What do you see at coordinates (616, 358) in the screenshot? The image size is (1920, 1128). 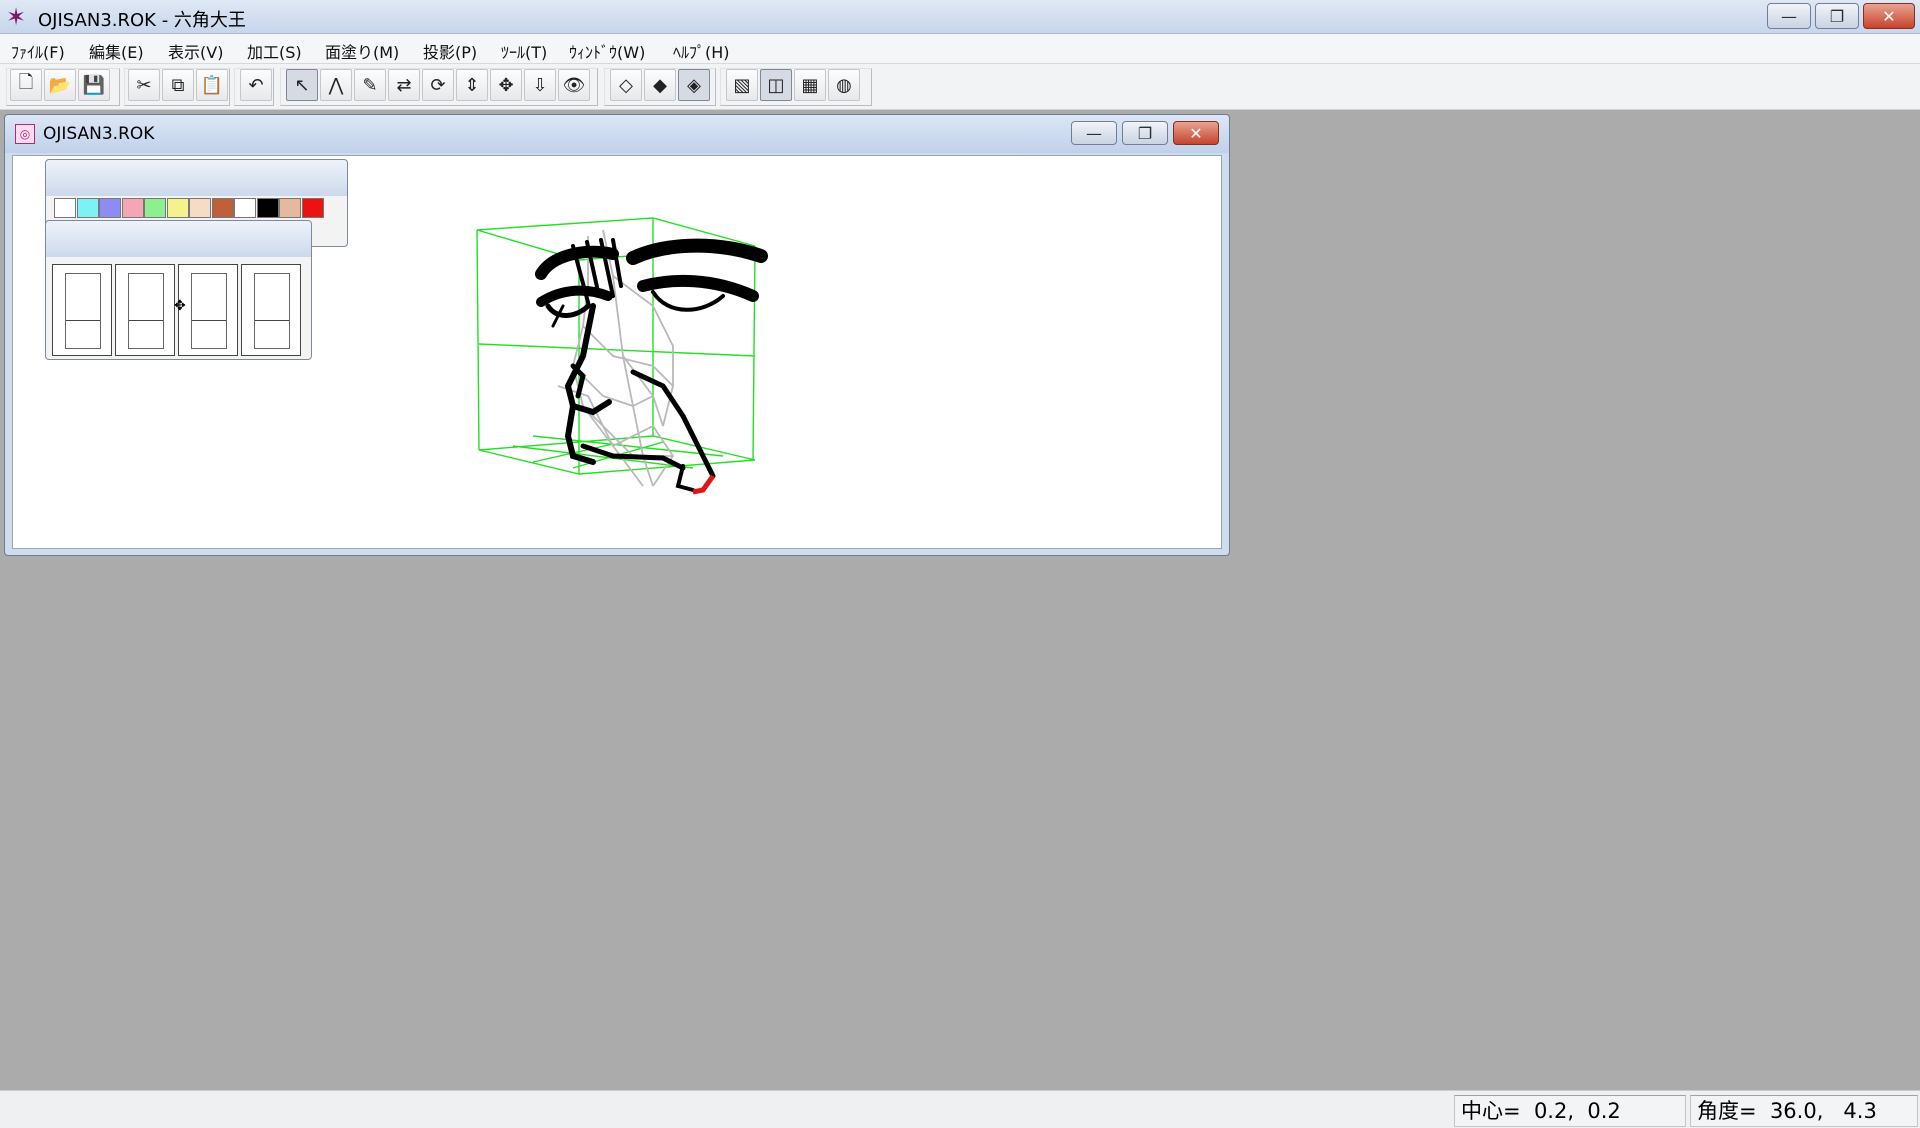 I see `mesh-lines` at bounding box center [616, 358].